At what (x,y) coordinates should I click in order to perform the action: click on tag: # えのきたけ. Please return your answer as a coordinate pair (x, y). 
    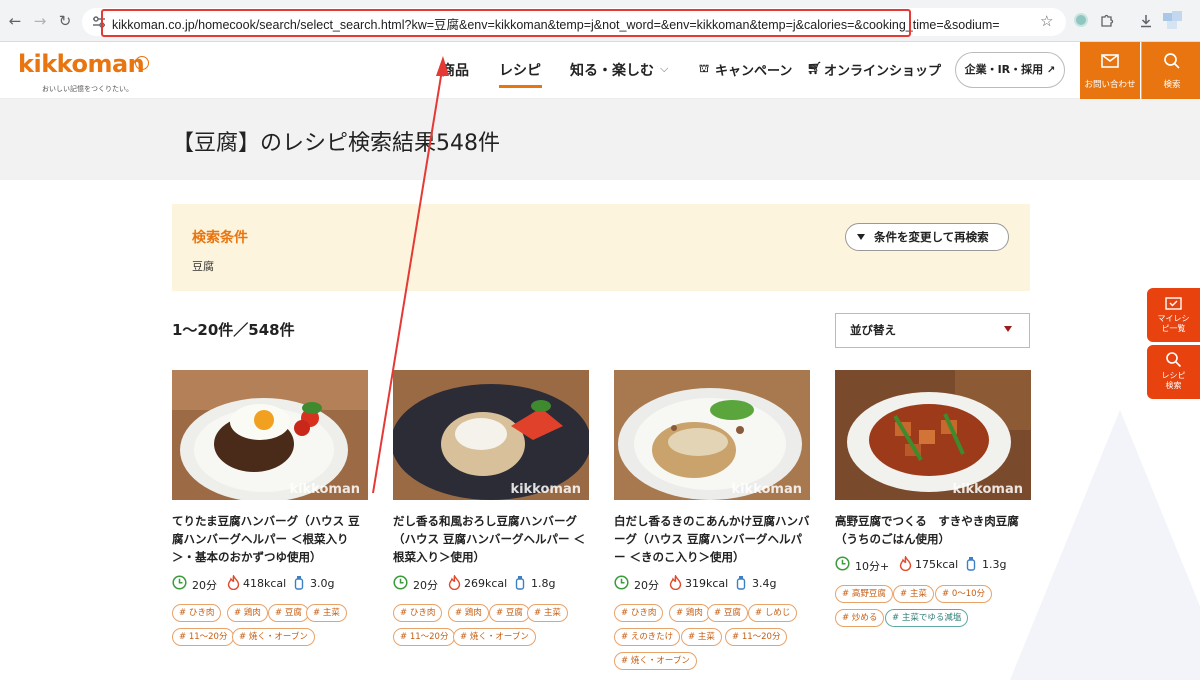
    Looking at the image, I should click on (647, 637).